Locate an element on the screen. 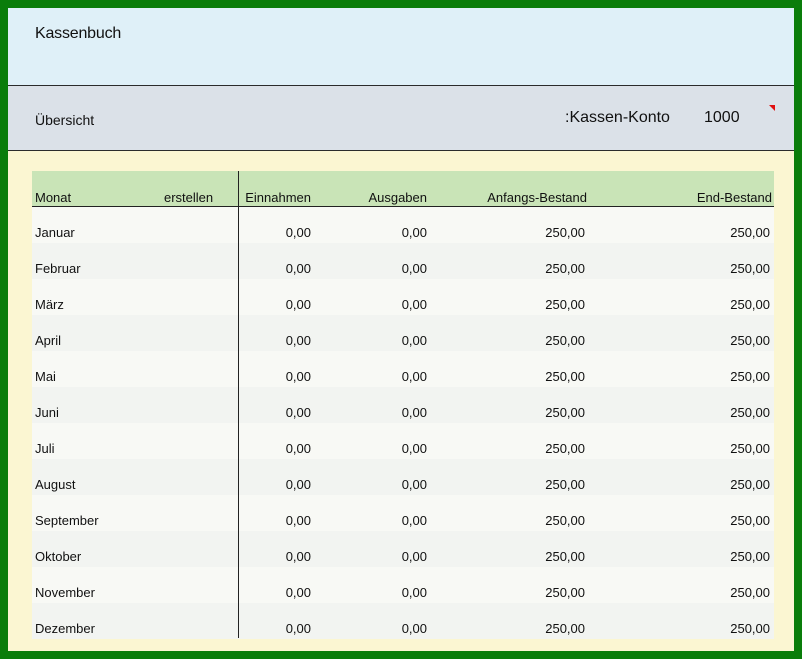 The height and width of the screenshot is (659, 802). month-cell: April is located at coordinates (48, 340).